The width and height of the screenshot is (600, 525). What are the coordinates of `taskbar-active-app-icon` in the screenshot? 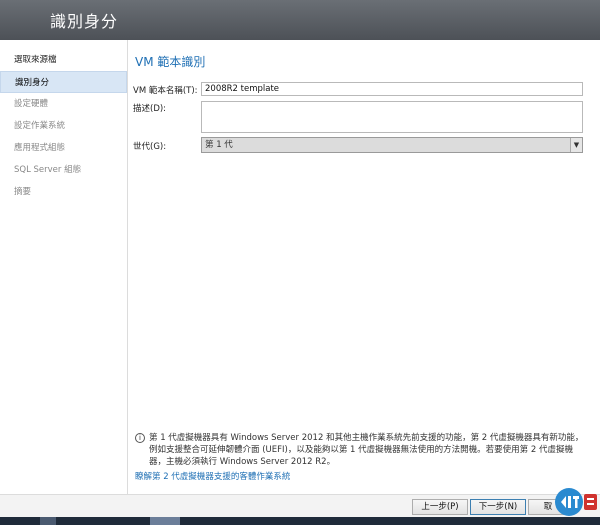 It's located at (165, 521).